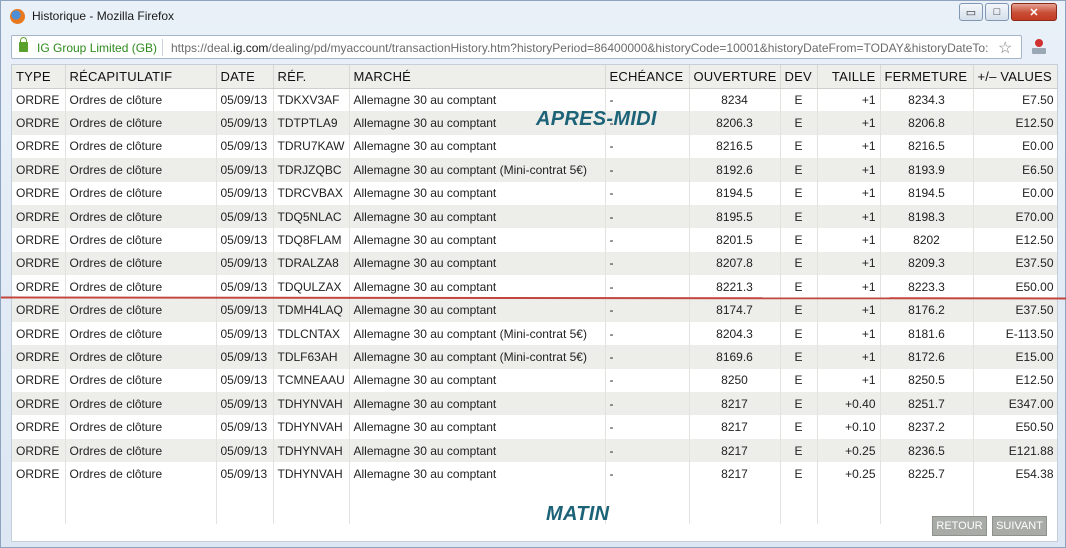  What do you see at coordinates (997, 12) in the screenshot?
I see `maximize-button: □` at bounding box center [997, 12].